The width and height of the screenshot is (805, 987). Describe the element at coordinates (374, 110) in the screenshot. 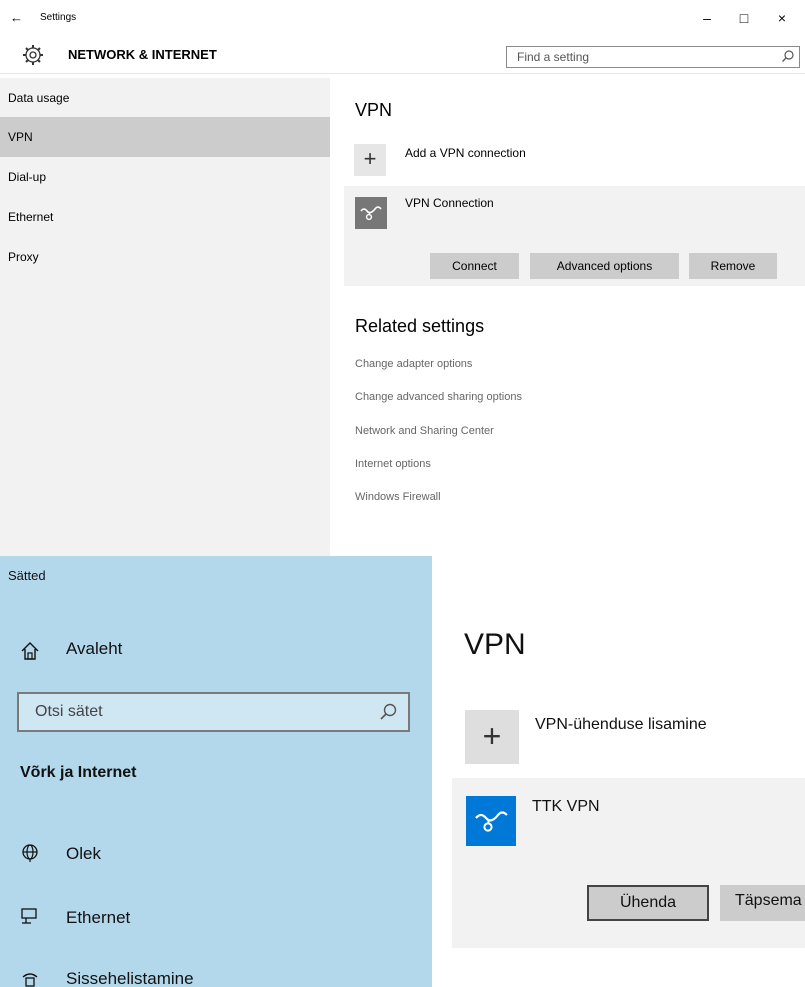

I see `section-title: VPN` at that location.